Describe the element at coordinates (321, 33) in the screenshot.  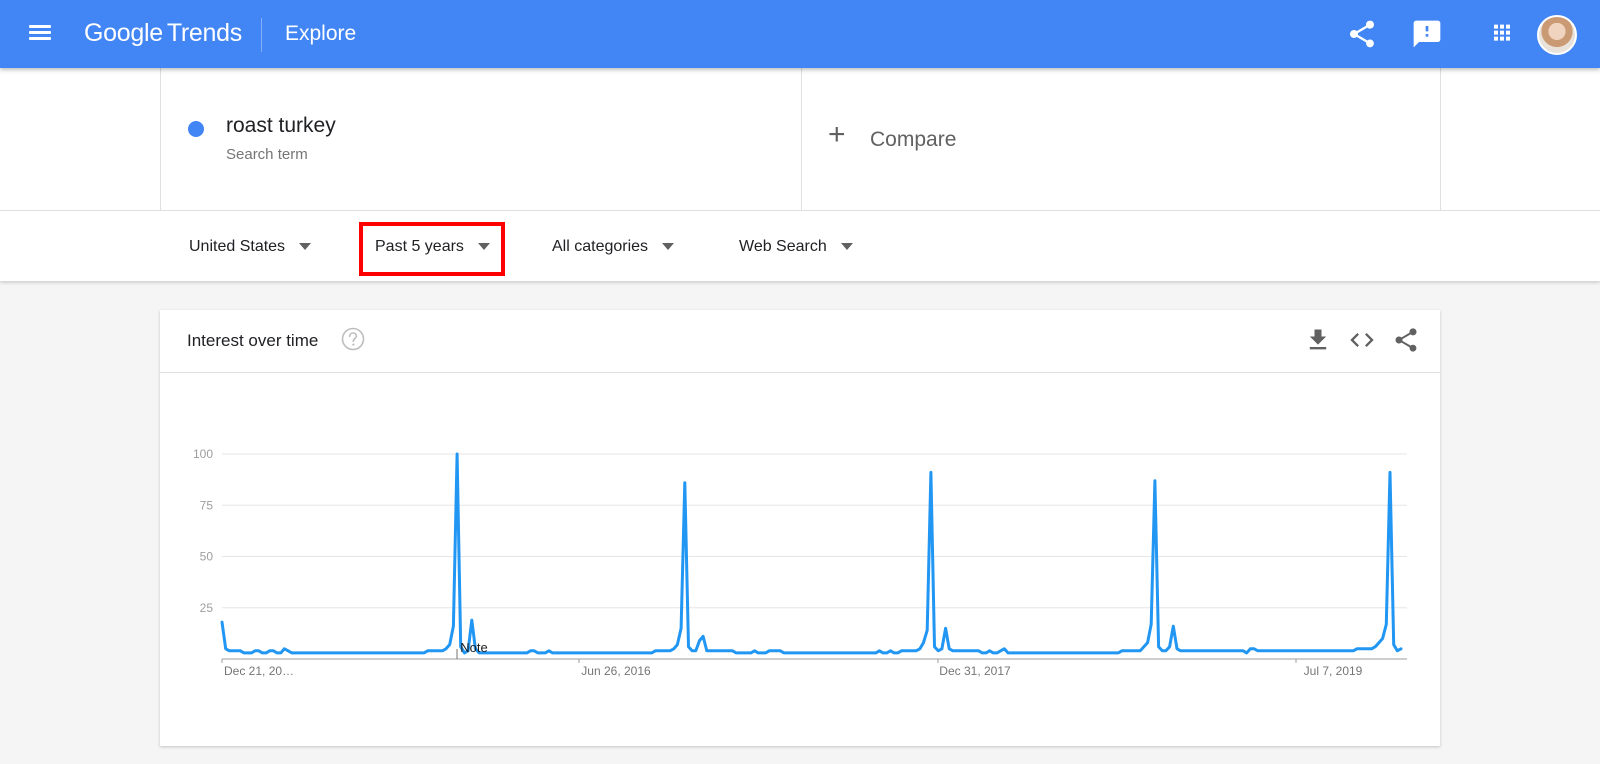
I see `page-title: Explore` at that location.